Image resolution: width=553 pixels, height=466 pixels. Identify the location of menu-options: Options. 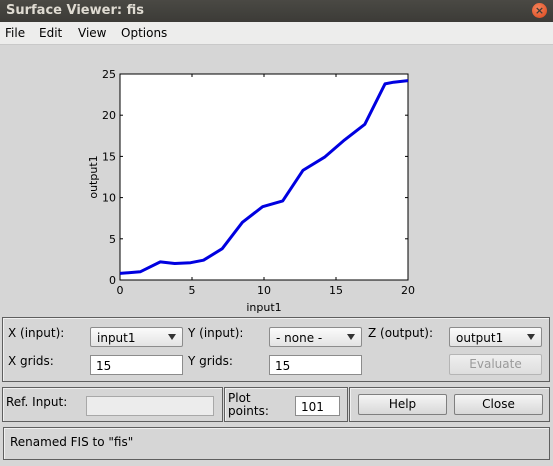
(144, 33).